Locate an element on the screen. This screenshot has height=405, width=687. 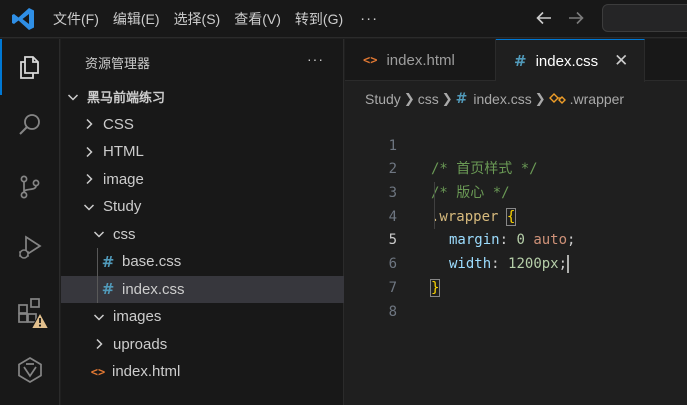
tree-item-study-folder: Study is located at coordinates (202, 207).